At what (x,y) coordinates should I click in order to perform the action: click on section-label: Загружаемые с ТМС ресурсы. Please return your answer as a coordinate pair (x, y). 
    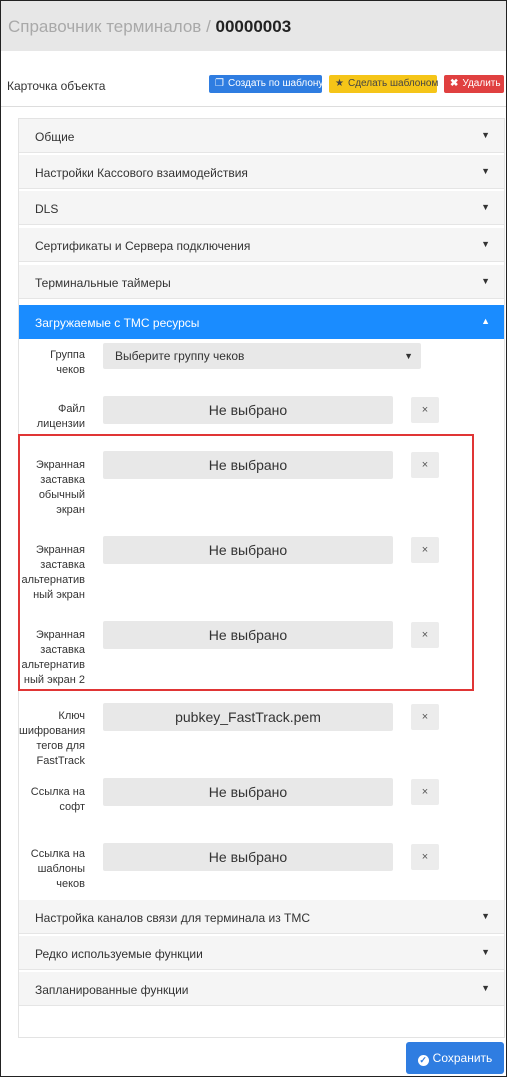
    Looking at the image, I should click on (117, 323).